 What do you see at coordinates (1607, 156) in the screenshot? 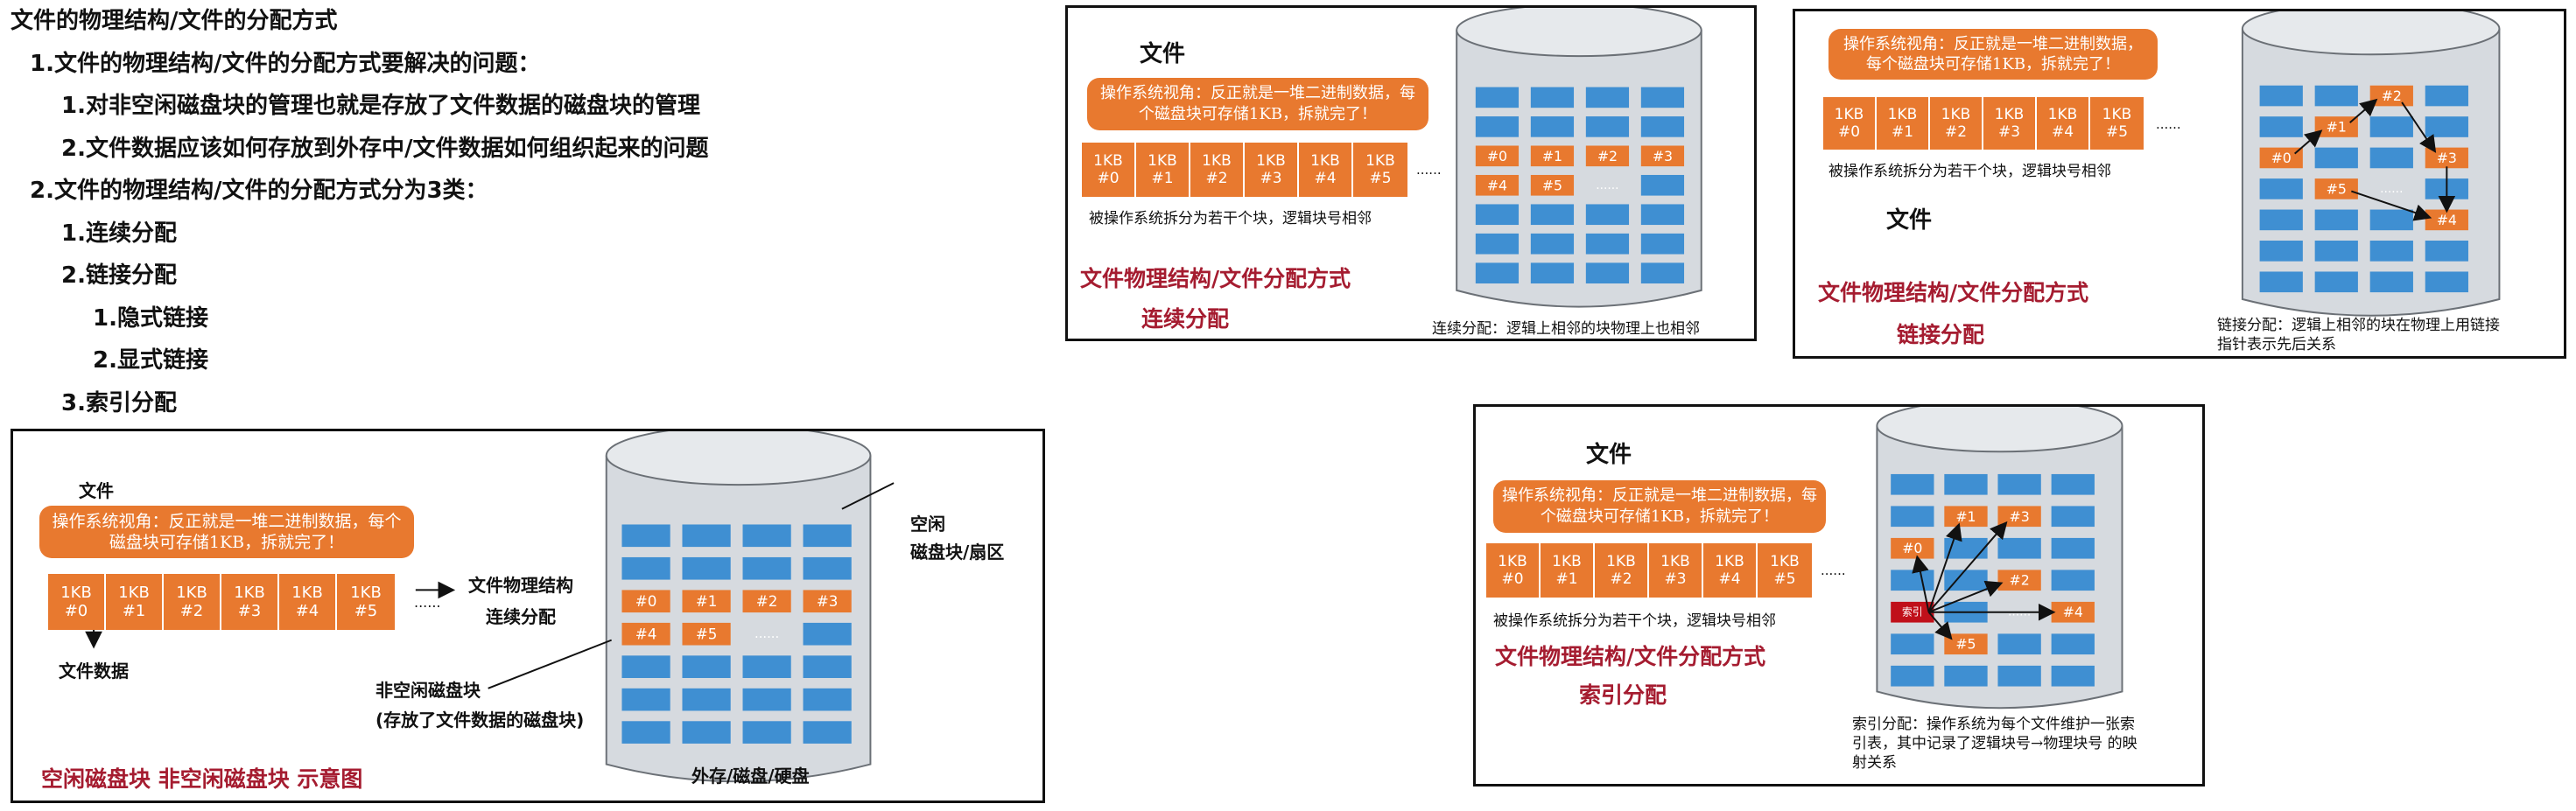
I see `disk-block-label: #2` at bounding box center [1607, 156].